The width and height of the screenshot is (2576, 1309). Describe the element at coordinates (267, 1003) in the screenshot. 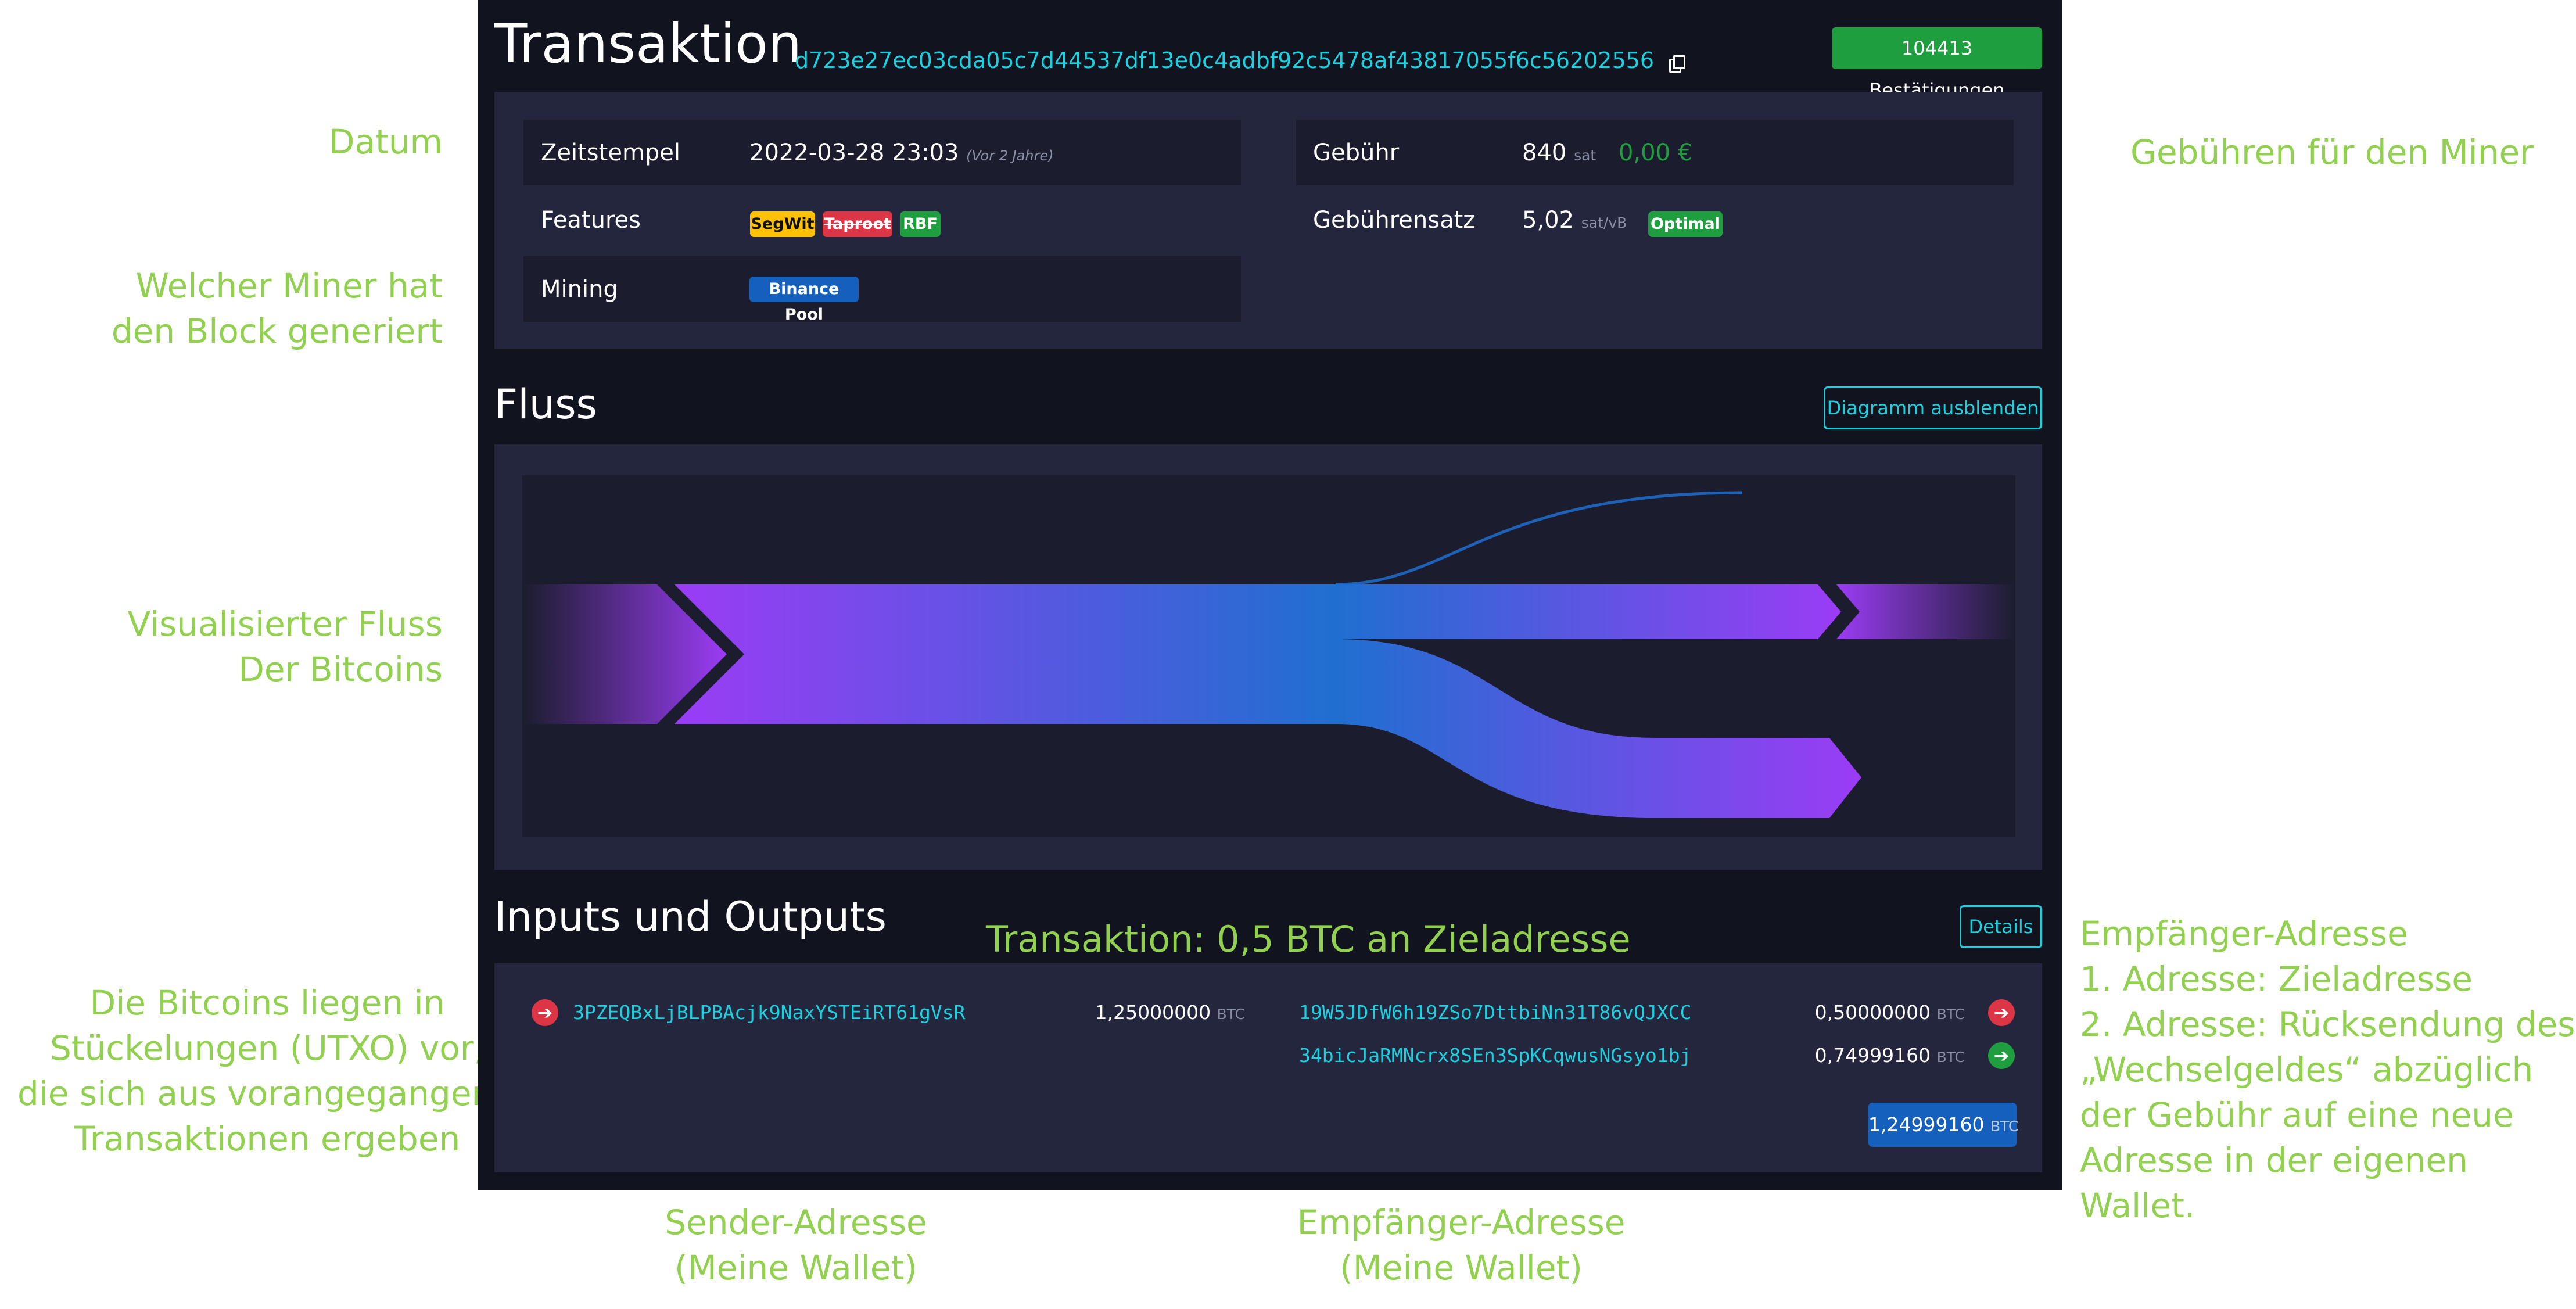

I see `annotation-utxo-line1: Die Bitcoins liegen in` at that location.